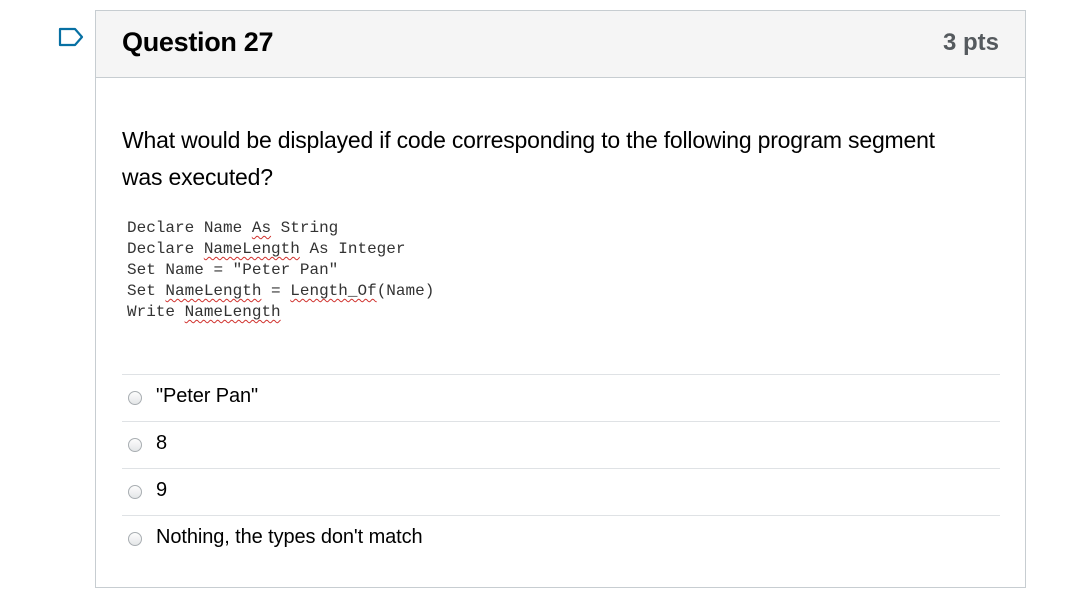 The image size is (1077, 616). Describe the element at coordinates (261, 228) in the screenshot. I see `spellcheck-underline: As` at that location.